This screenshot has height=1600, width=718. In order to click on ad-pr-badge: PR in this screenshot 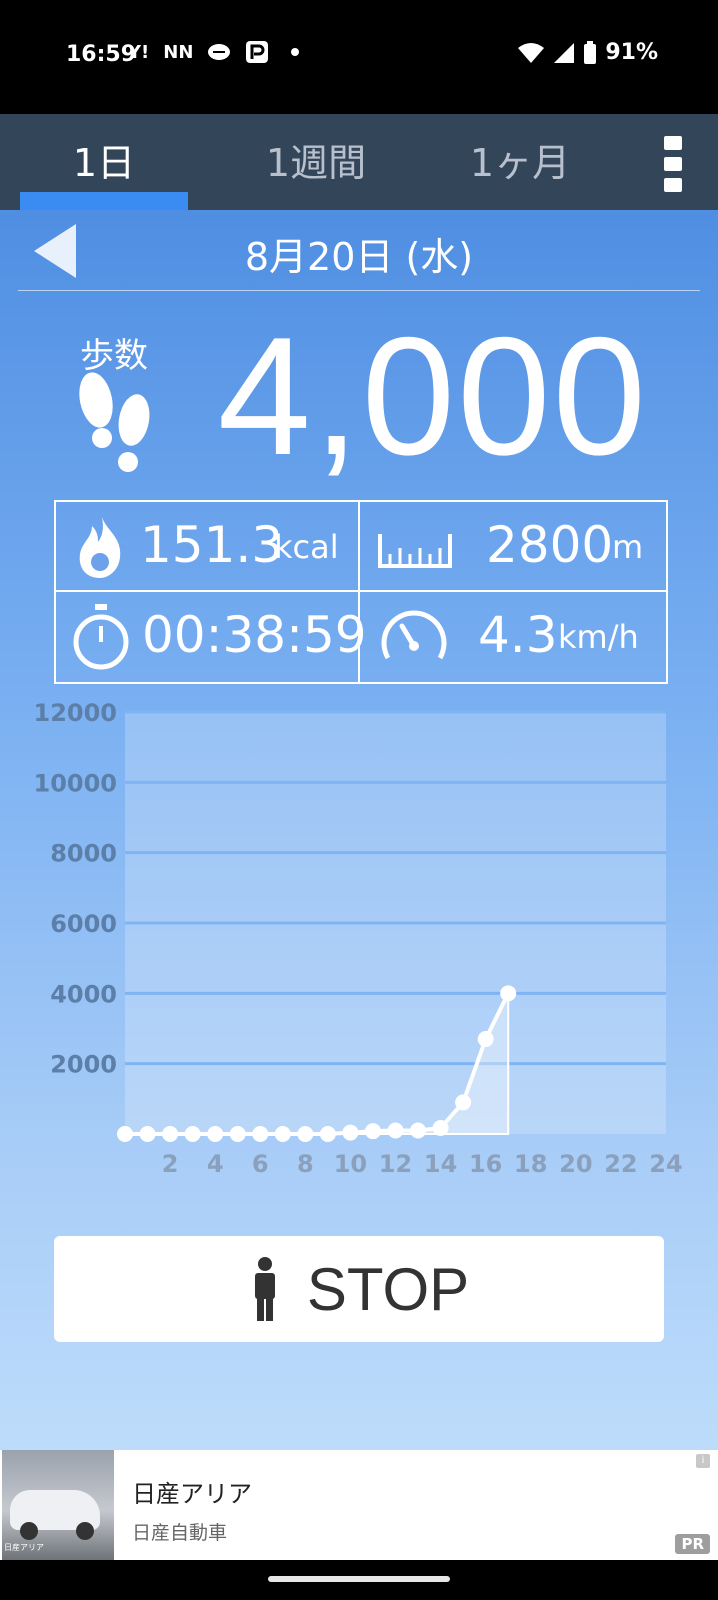, I will do `click(692, 1544)`.